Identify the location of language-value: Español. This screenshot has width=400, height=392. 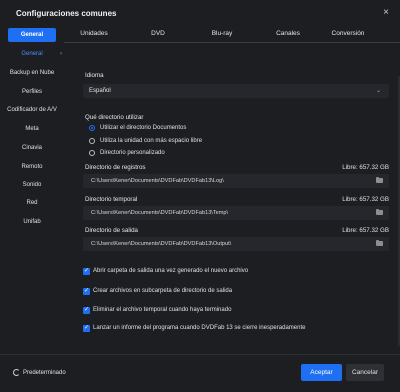
(100, 91).